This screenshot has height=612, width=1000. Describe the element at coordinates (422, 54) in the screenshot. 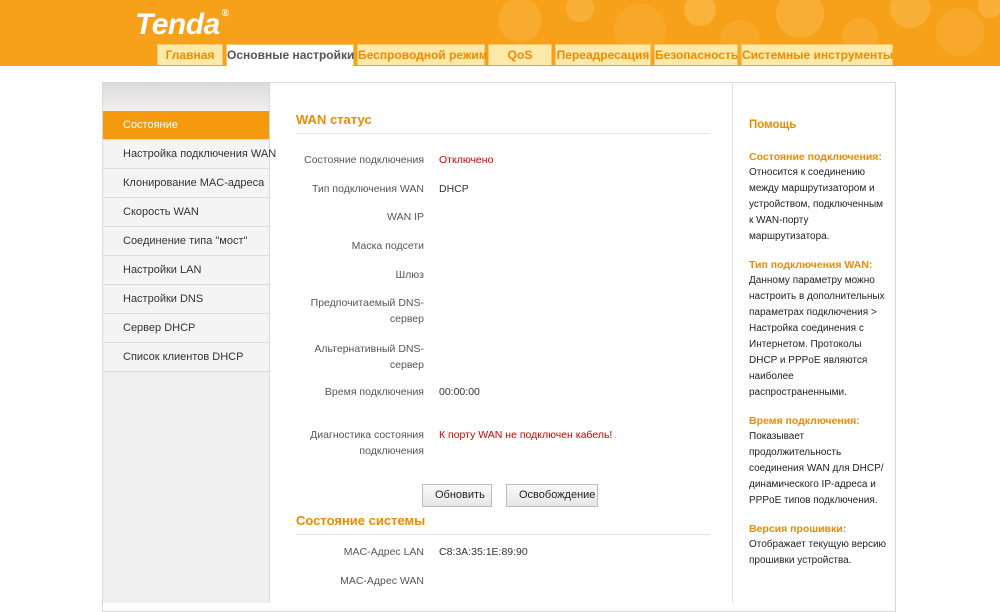

I see `nav-tab: Беспроводной режим` at that location.